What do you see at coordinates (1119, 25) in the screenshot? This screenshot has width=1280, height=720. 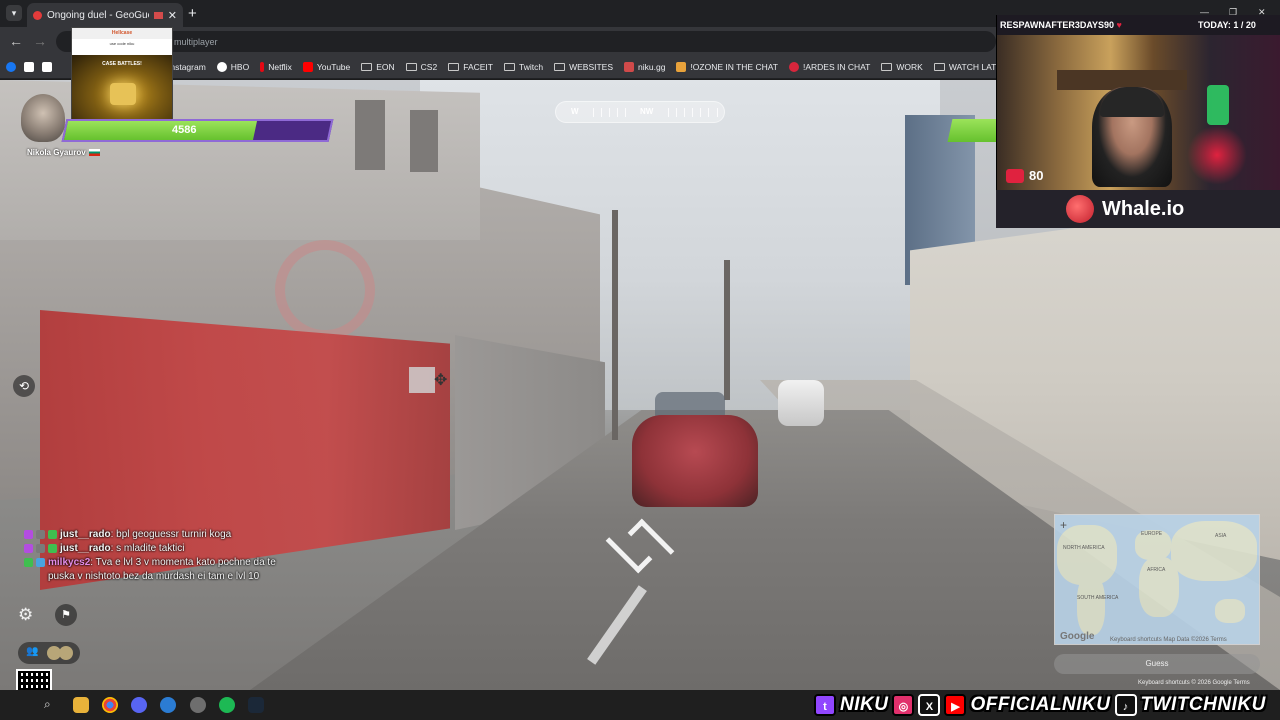 I see `heart-icon: ♥` at bounding box center [1119, 25].